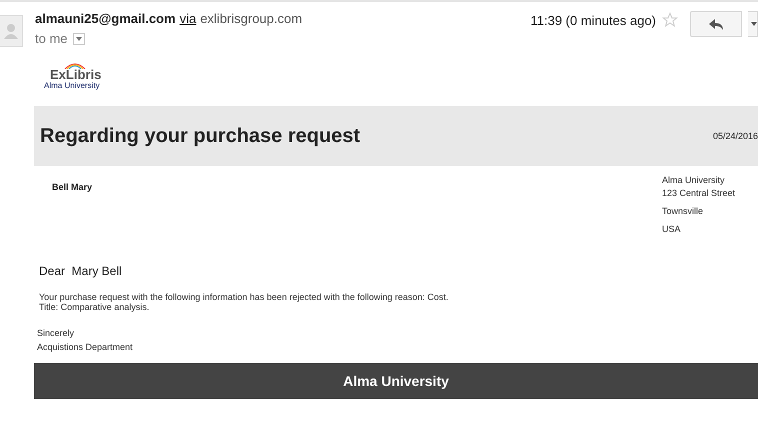 The height and width of the screenshot is (433, 758). Describe the element at coordinates (94, 307) in the screenshot. I see `message-text: Title: Comparative analysis.` at that location.